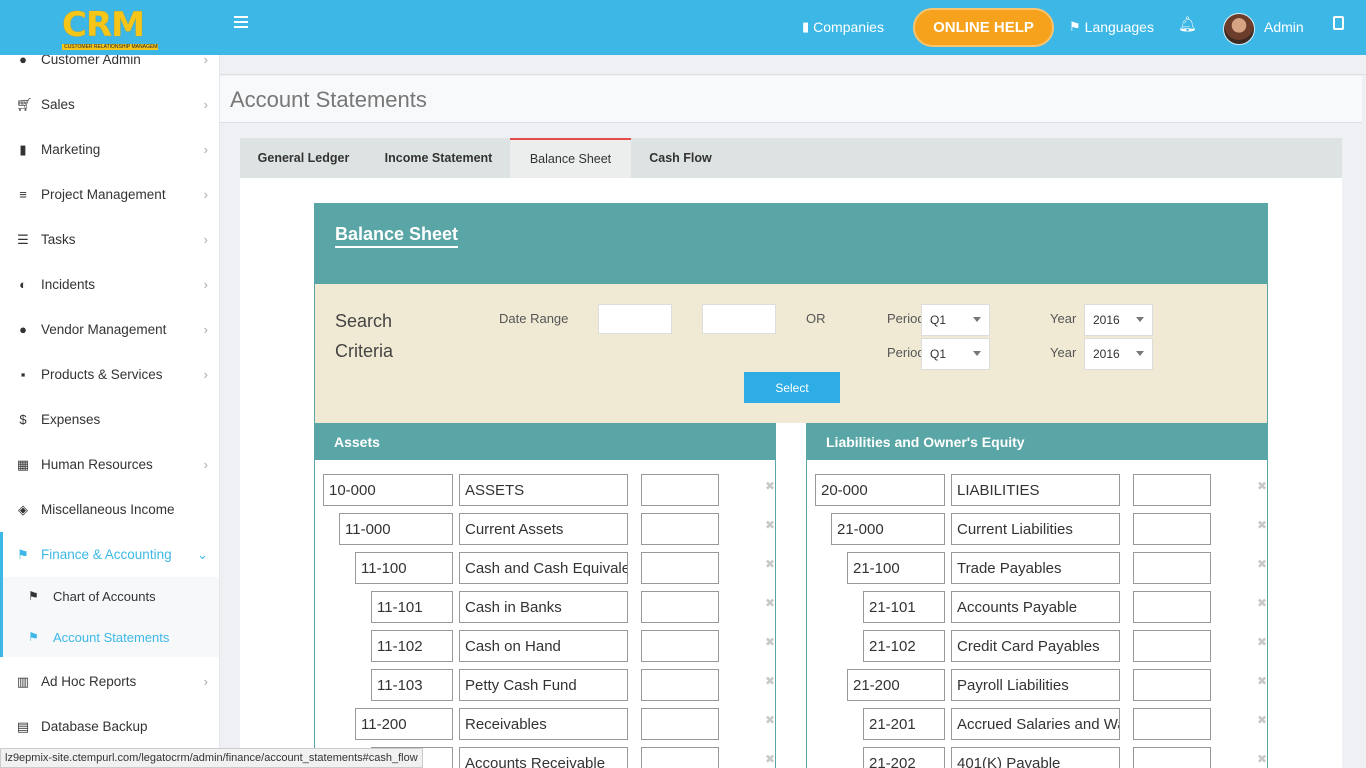 The height and width of the screenshot is (768, 1366). I want to click on tab-balance-sheet: Balance Sheet, so click(570, 158).